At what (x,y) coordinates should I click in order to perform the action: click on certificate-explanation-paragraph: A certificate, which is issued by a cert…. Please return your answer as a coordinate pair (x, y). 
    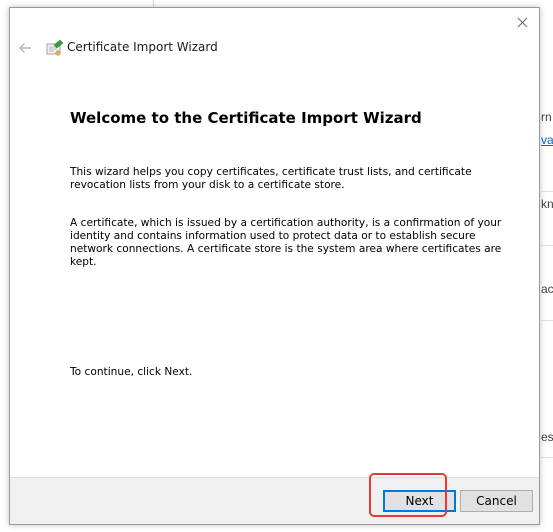
    Looking at the image, I should click on (286, 242).